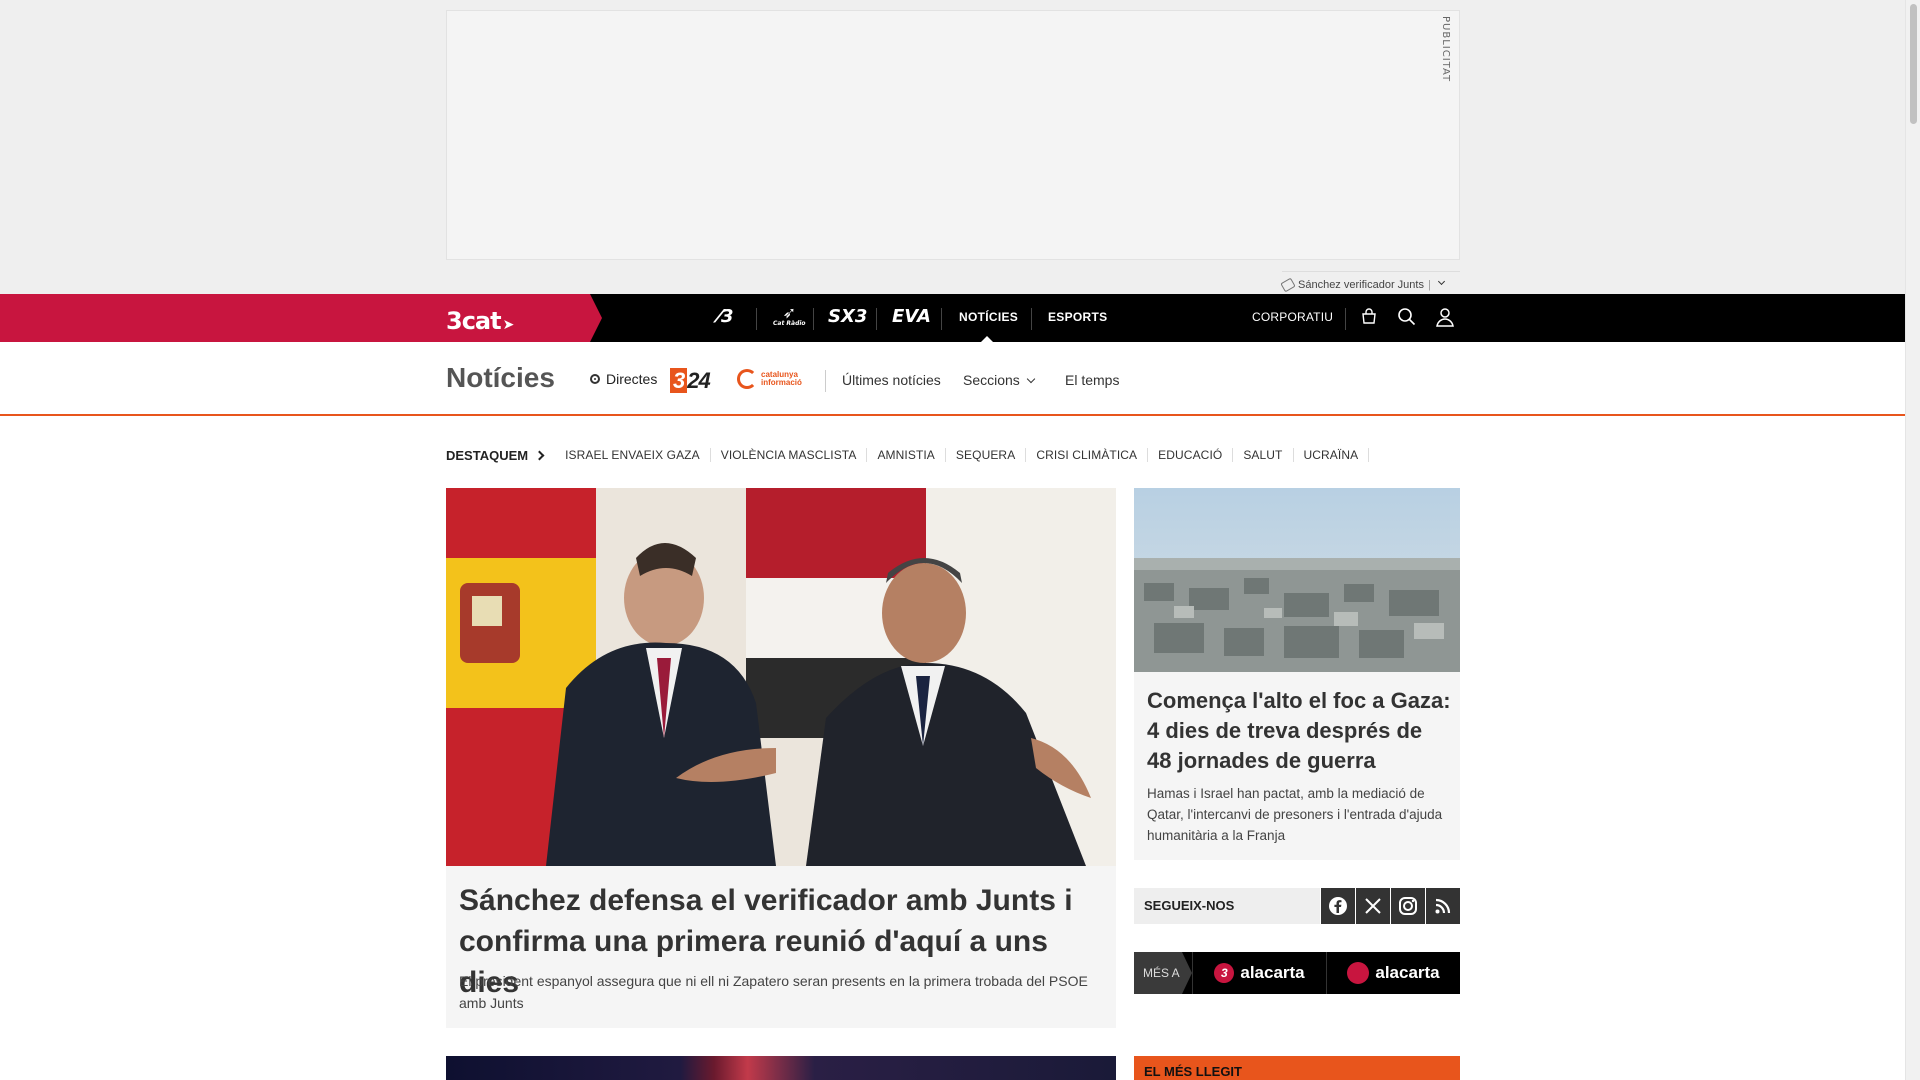 The width and height of the screenshot is (1920, 1080). What do you see at coordinates (1189, 905) in the screenshot?
I see `follow-us-label: SEGUEIX-NOS` at bounding box center [1189, 905].